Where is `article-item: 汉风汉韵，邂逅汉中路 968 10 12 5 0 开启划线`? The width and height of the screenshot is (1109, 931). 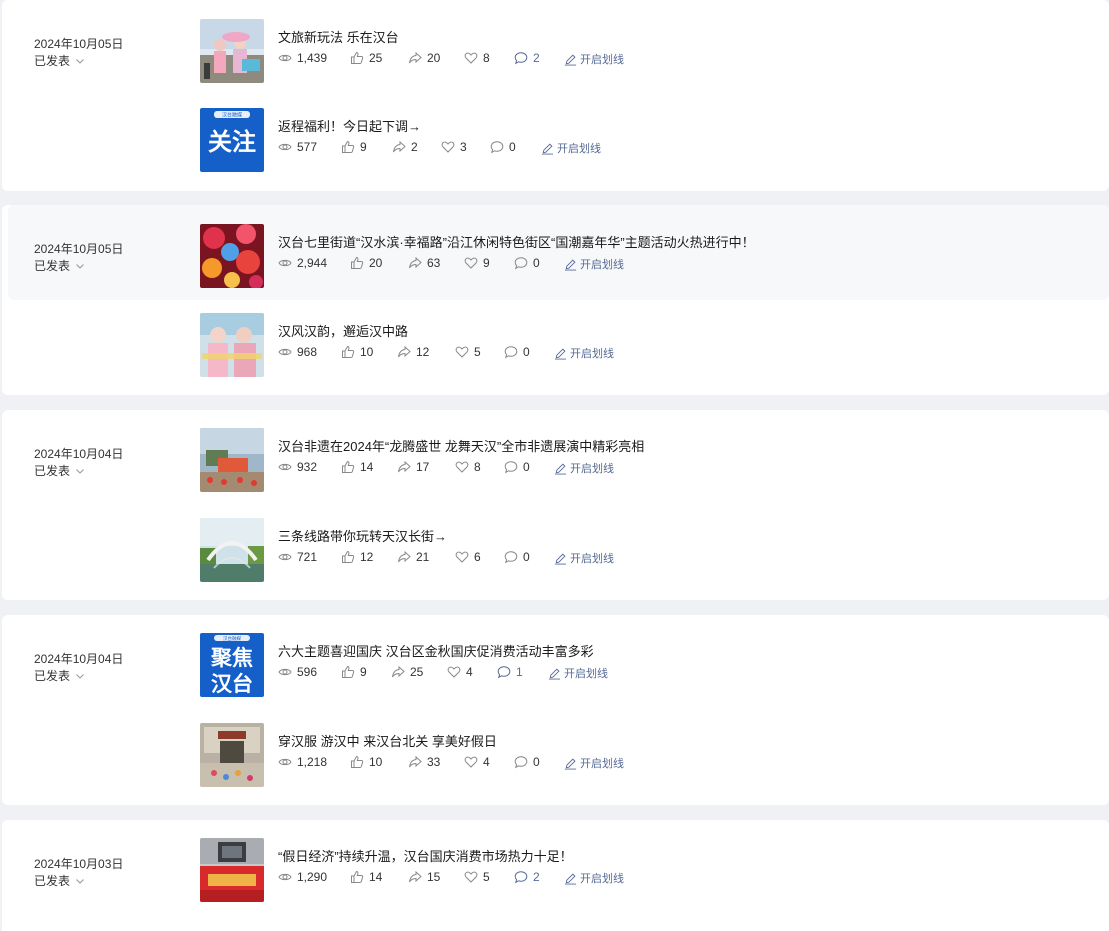 article-item: 汉风汉韵，邂逅汉中路 968 10 12 5 0 开启划线 is located at coordinates (654, 345).